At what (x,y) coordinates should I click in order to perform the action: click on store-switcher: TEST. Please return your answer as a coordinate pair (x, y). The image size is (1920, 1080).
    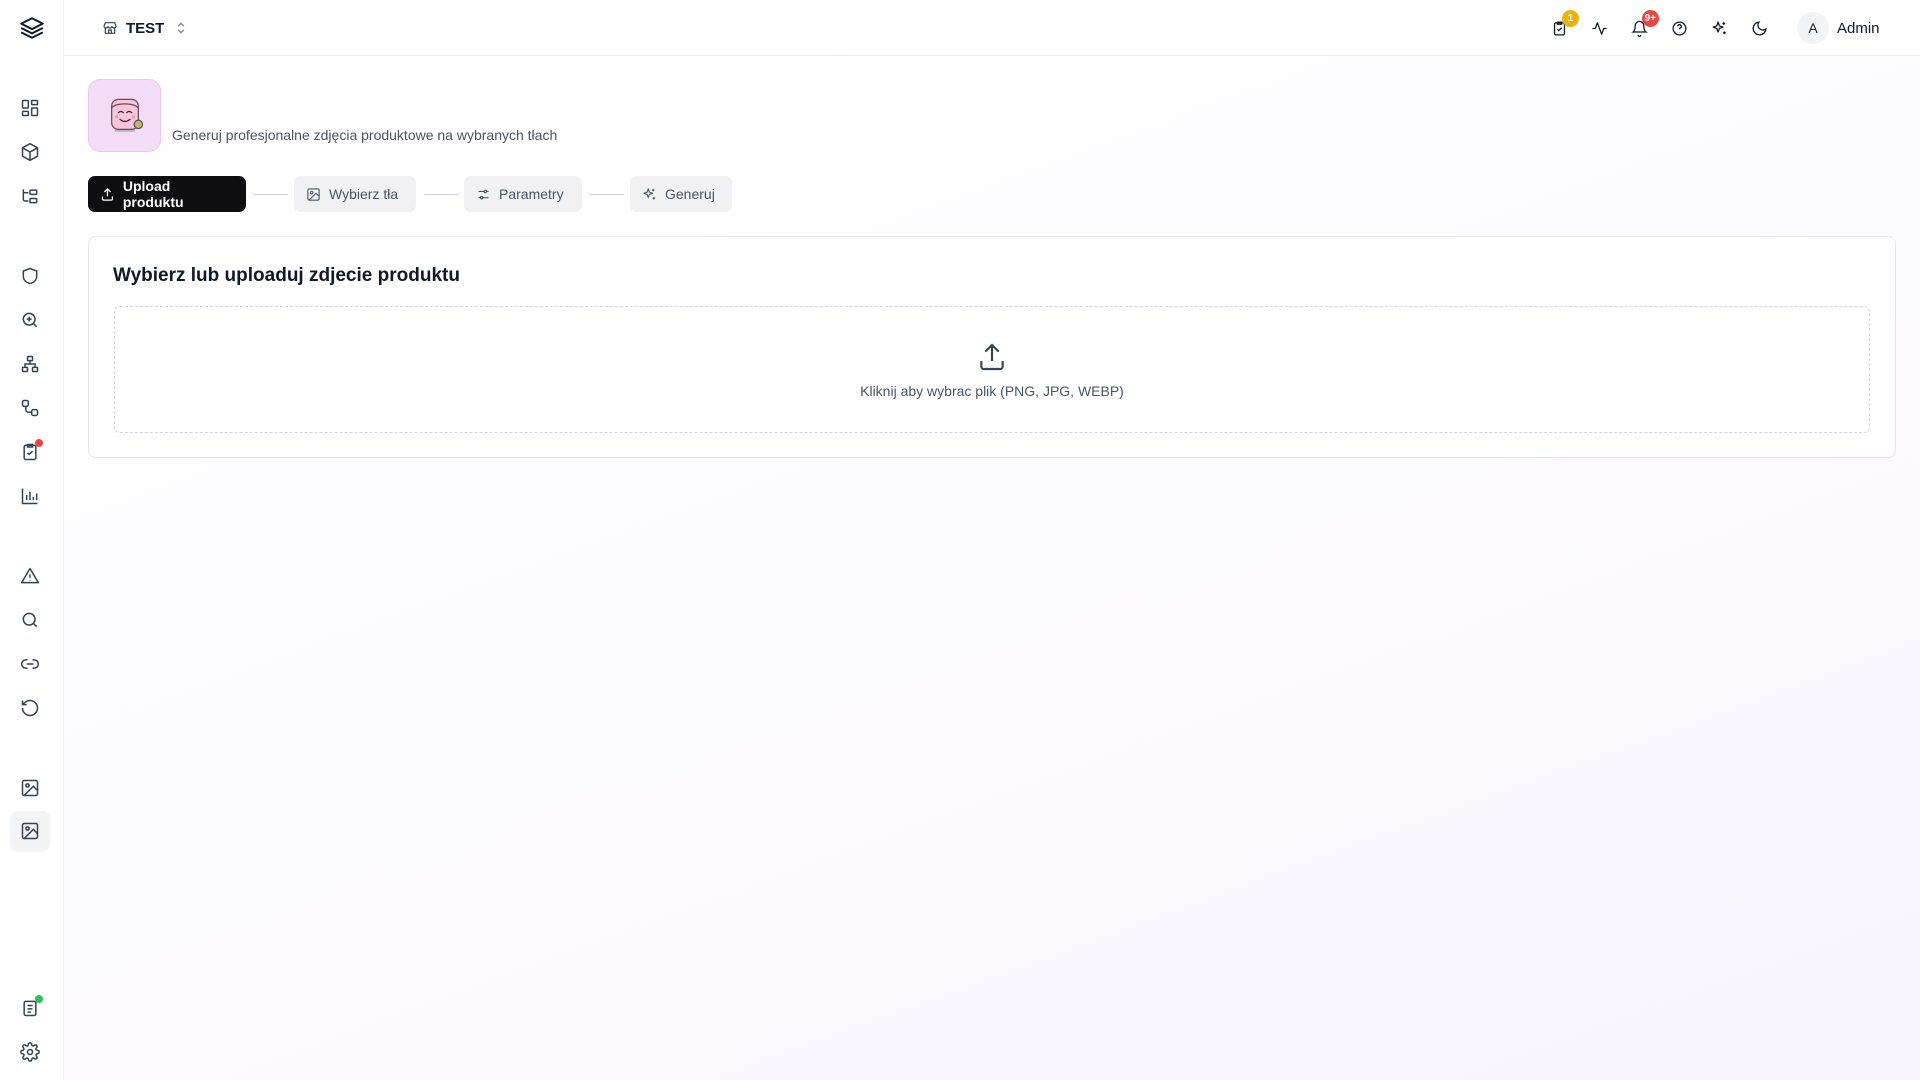
    Looking at the image, I should click on (145, 28).